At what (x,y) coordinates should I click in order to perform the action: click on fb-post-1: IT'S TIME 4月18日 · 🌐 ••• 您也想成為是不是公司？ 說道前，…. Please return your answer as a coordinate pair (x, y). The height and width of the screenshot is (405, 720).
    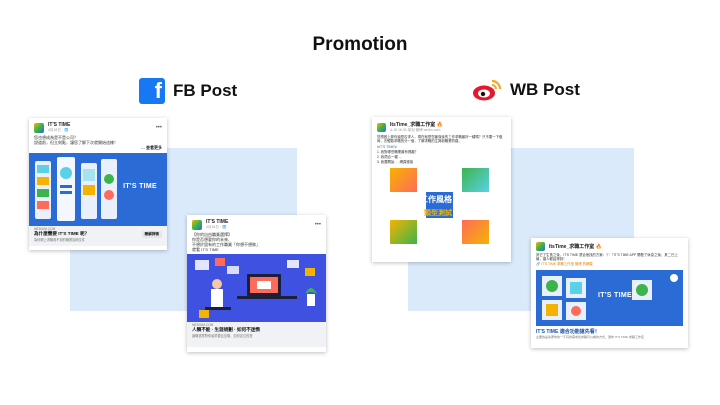
    Looking at the image, I should click on (98, 184).